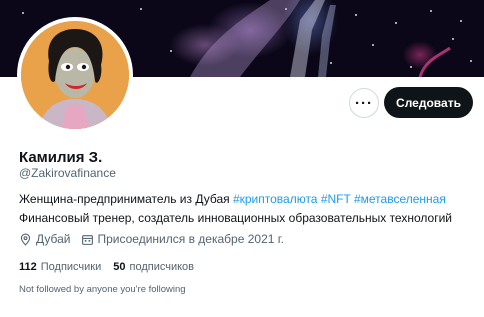 This screenshot has width=484, height=317. I want to click on hashtag-link: #криптовалюта, so click(275, 199).